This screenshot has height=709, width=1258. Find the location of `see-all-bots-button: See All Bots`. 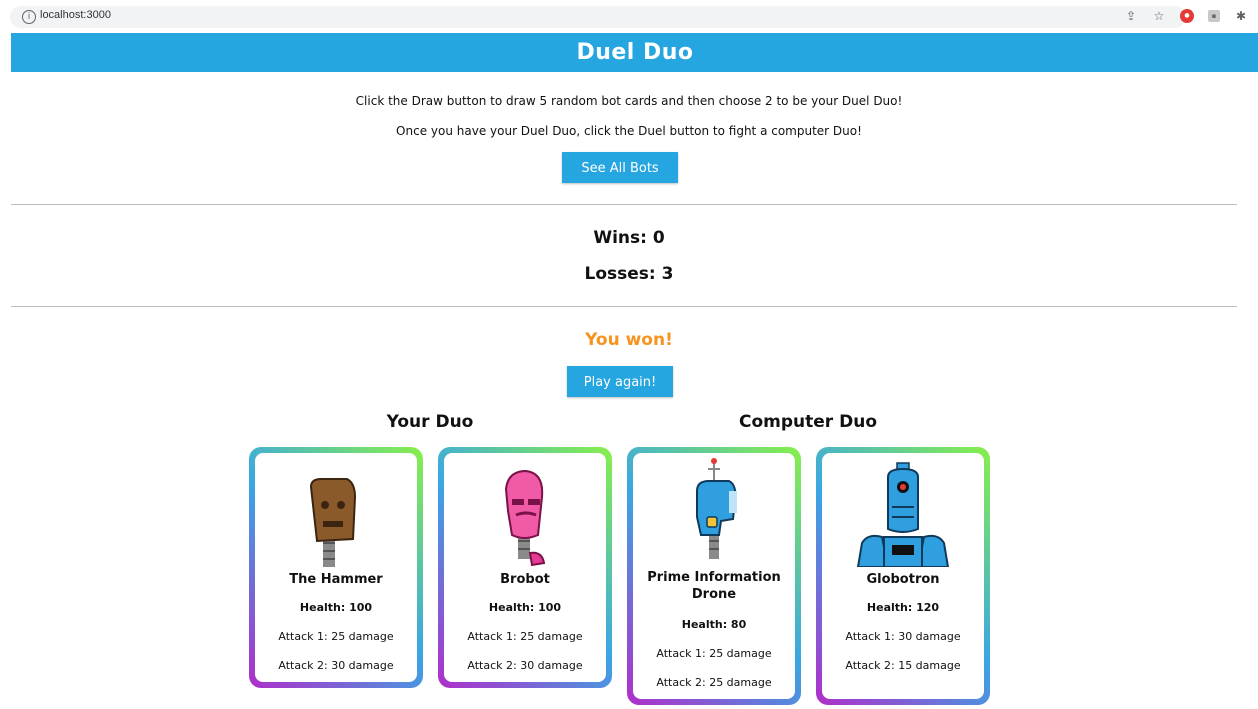

see-all-bots-button: See All Bots is located at coordinates (620, 167).